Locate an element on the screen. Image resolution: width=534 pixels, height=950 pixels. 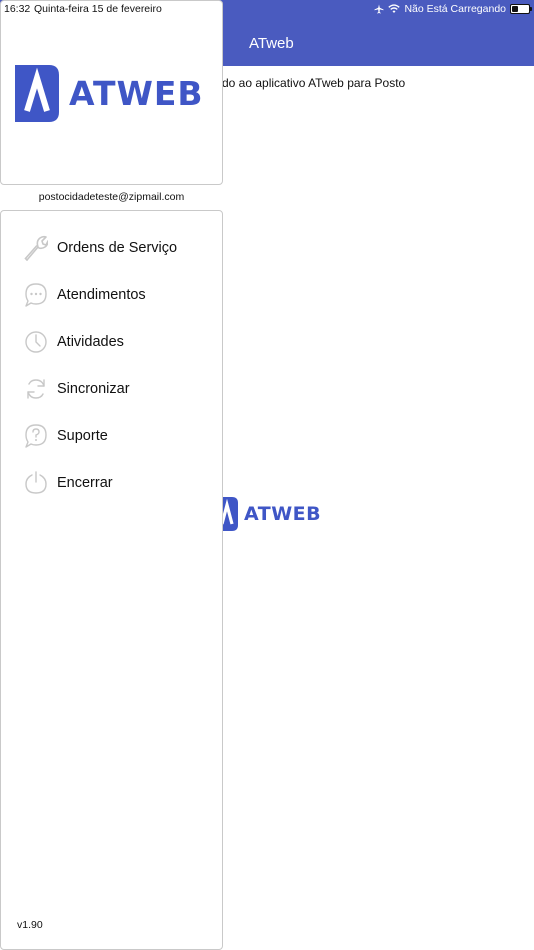
status-indicators: Não Está Carregando is located at coordinates (453, 9).